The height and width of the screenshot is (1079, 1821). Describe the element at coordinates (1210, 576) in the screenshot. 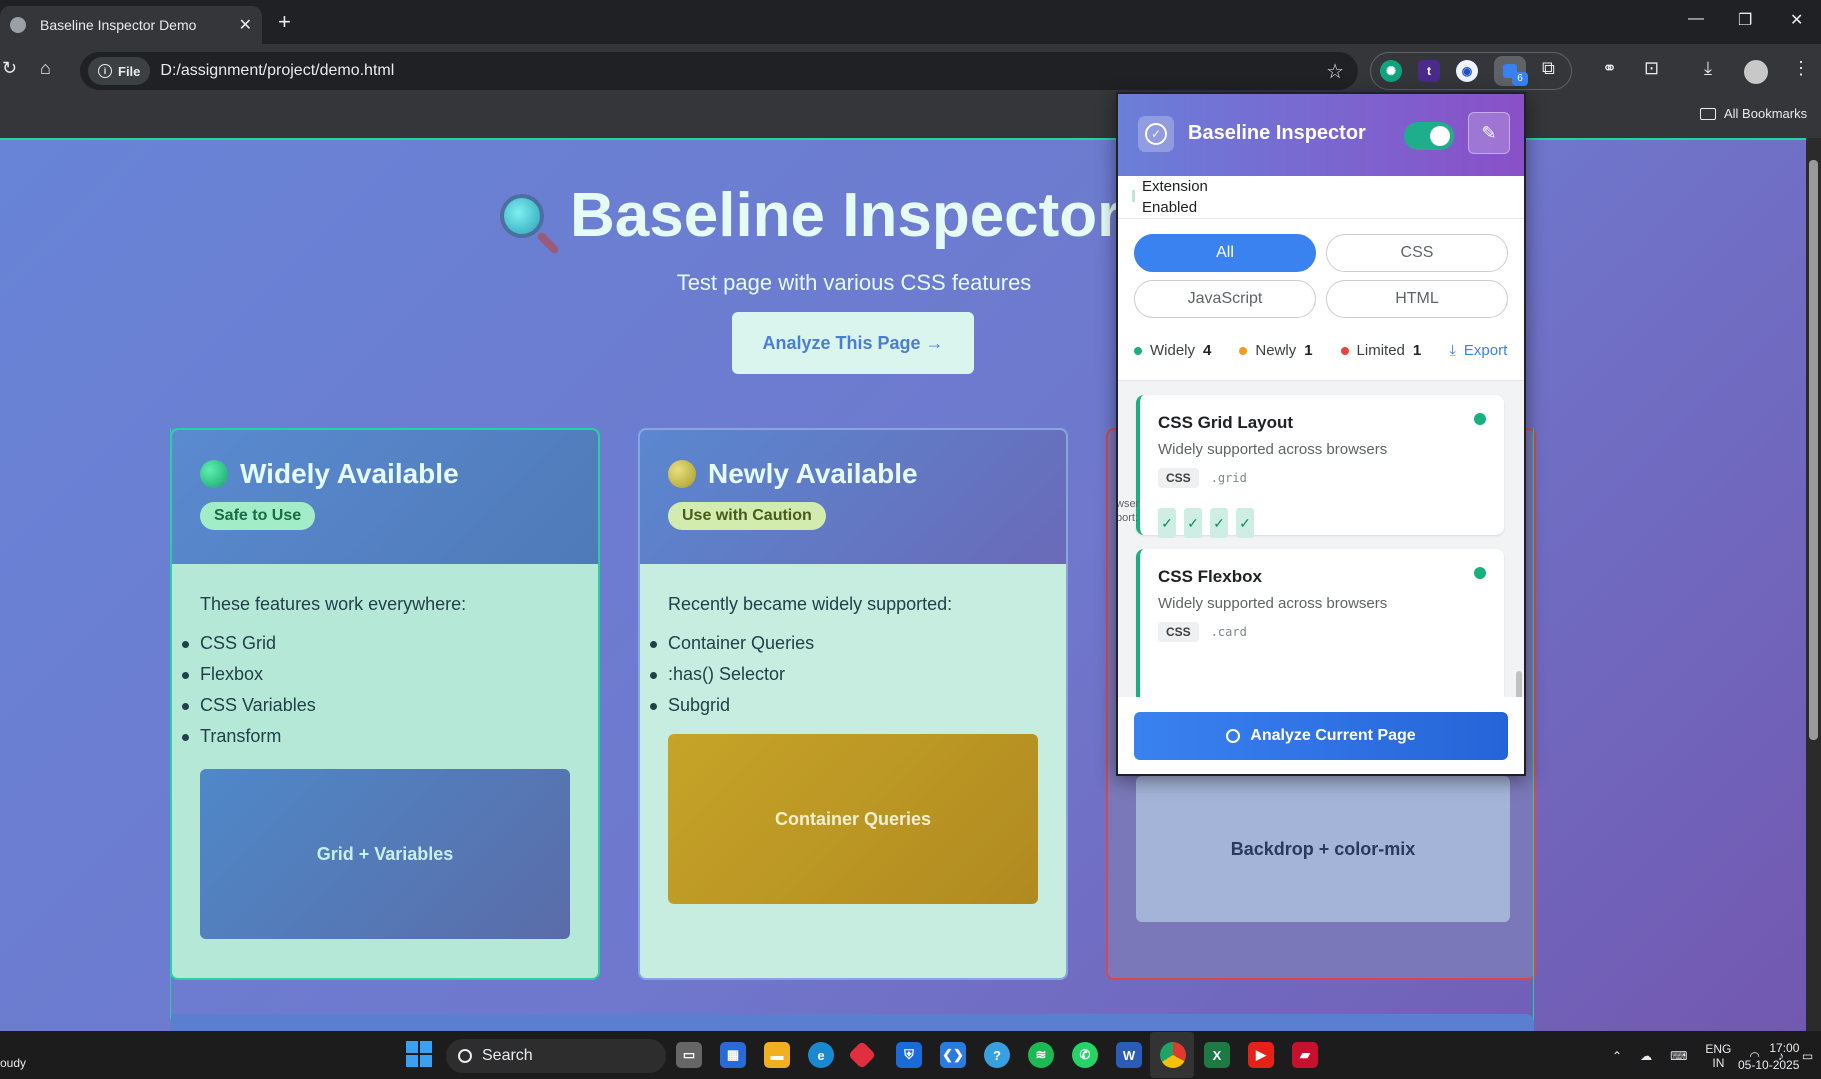

I see `feature-name: CSS Flexbox` at that location.